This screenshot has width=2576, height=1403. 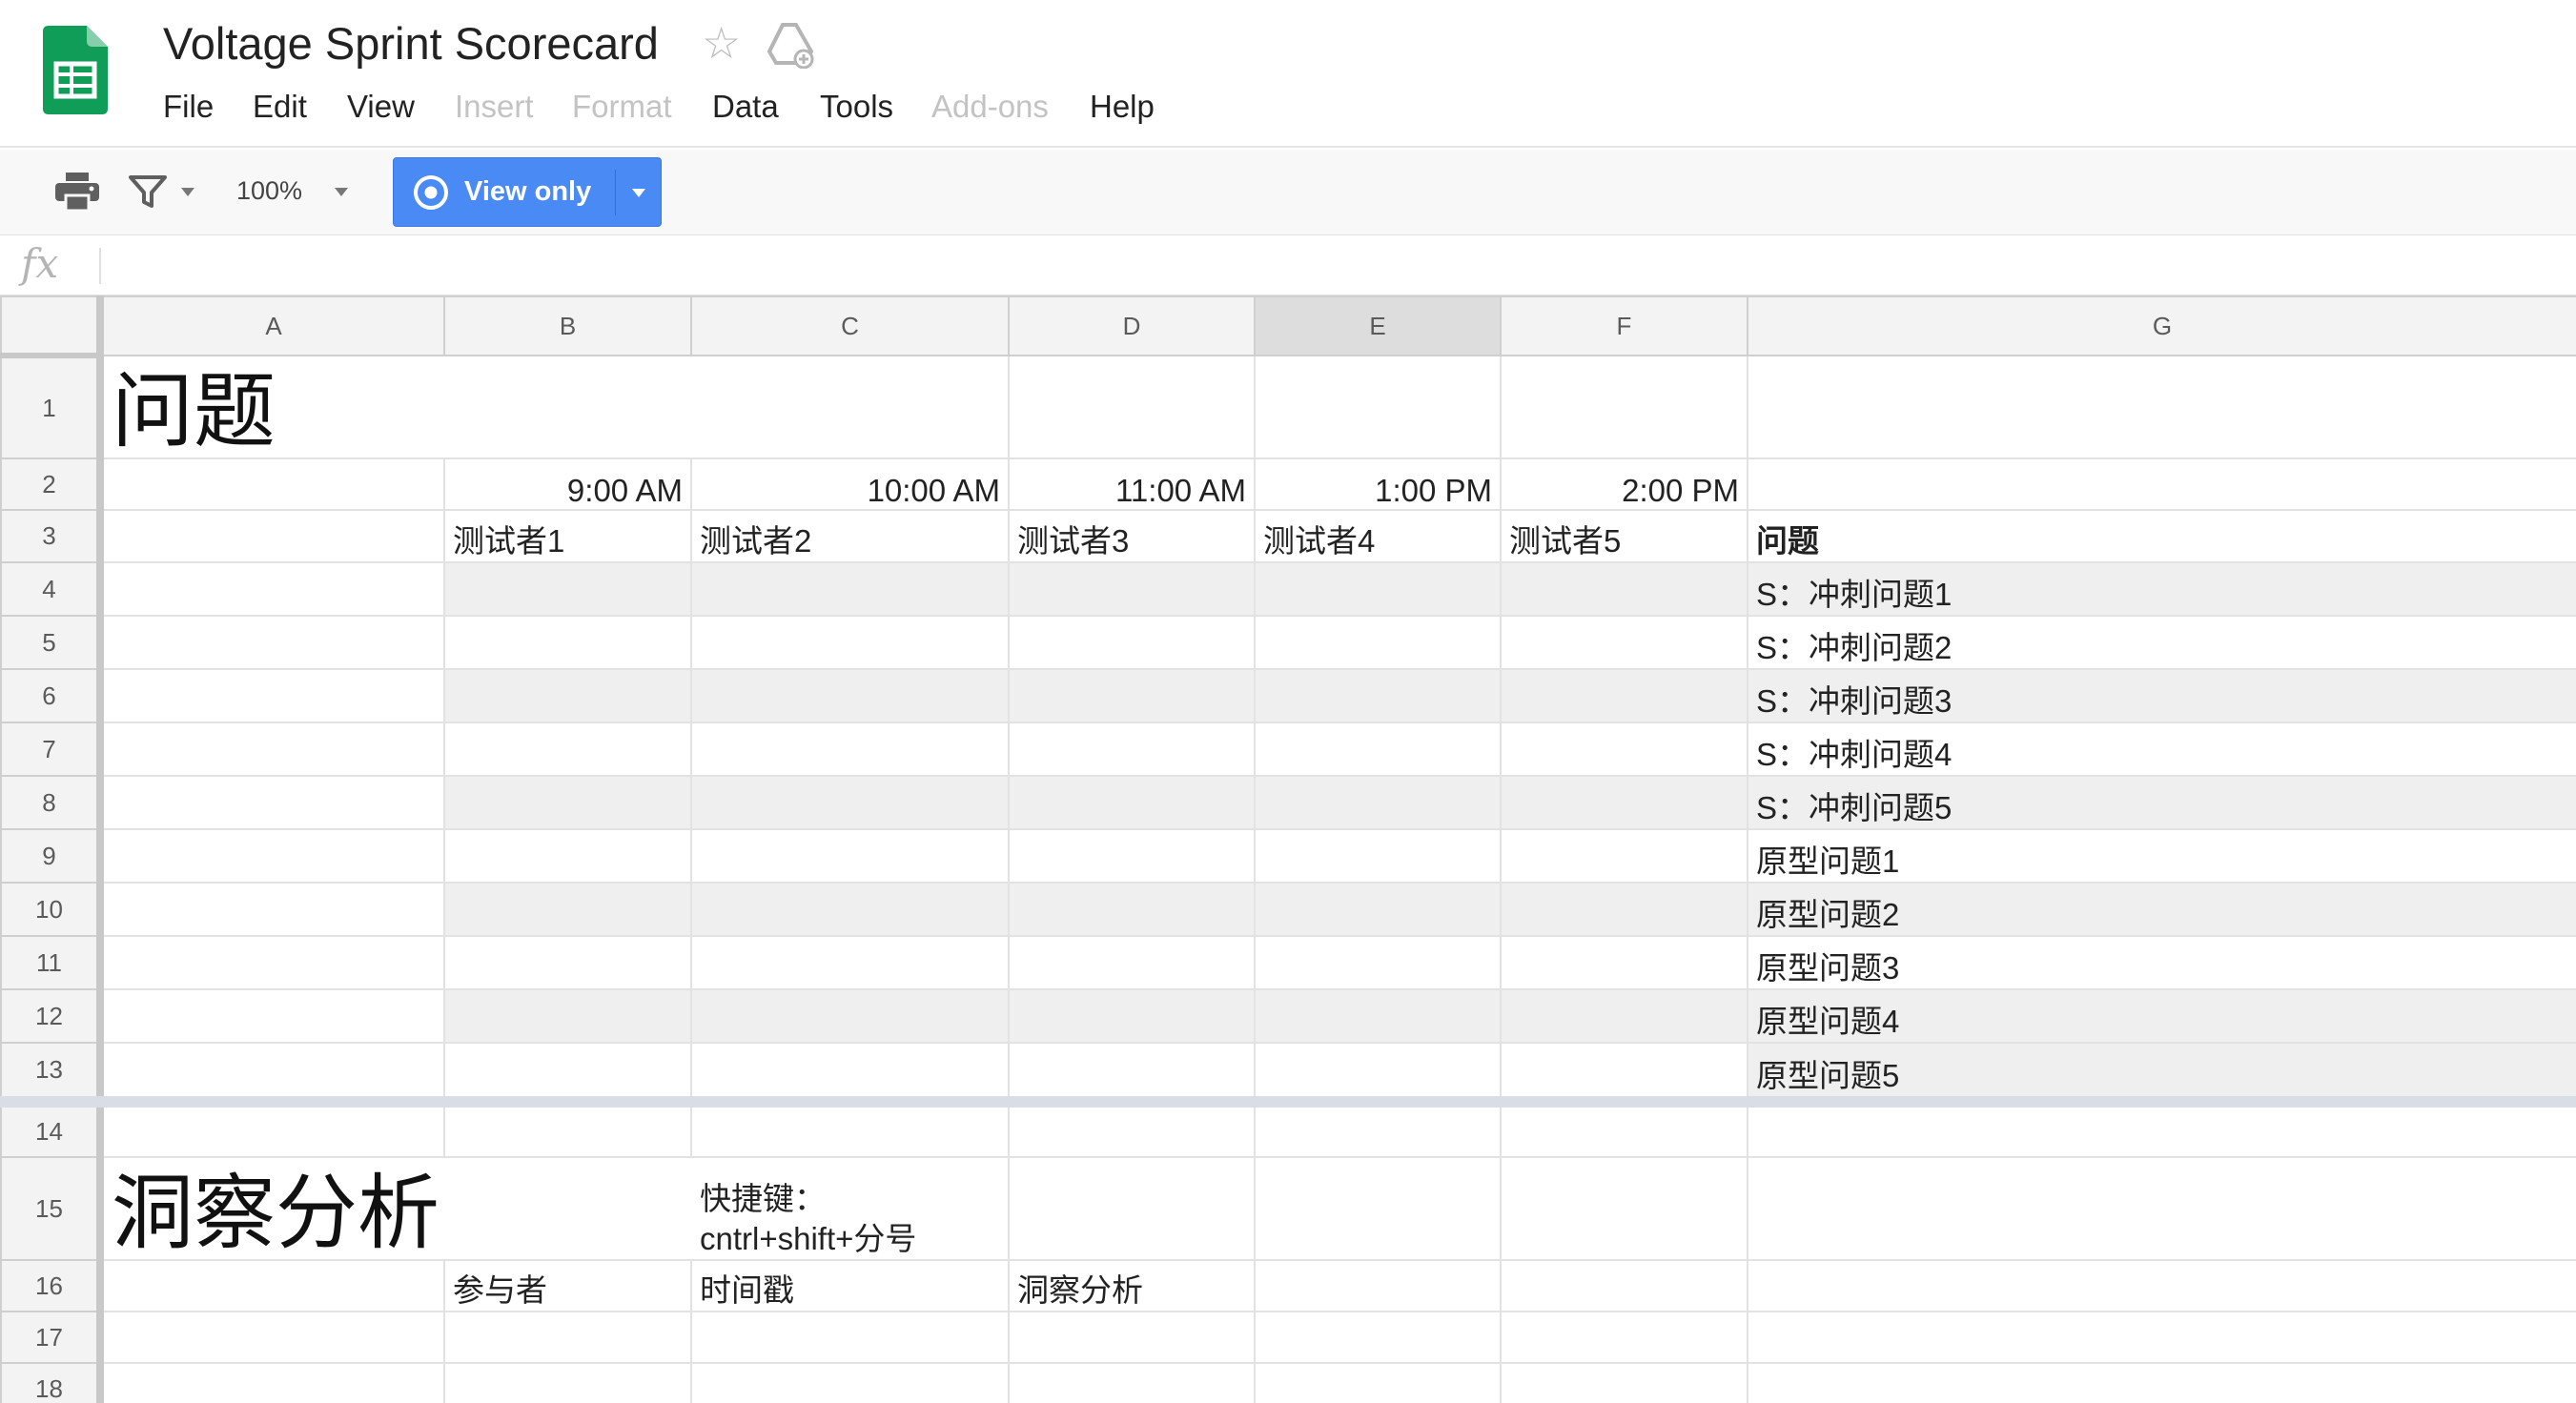 What do you see at coordinates (2161, 325) in the screenshot?
I see `column-header-g: G` at bounding box center [2161, 325].